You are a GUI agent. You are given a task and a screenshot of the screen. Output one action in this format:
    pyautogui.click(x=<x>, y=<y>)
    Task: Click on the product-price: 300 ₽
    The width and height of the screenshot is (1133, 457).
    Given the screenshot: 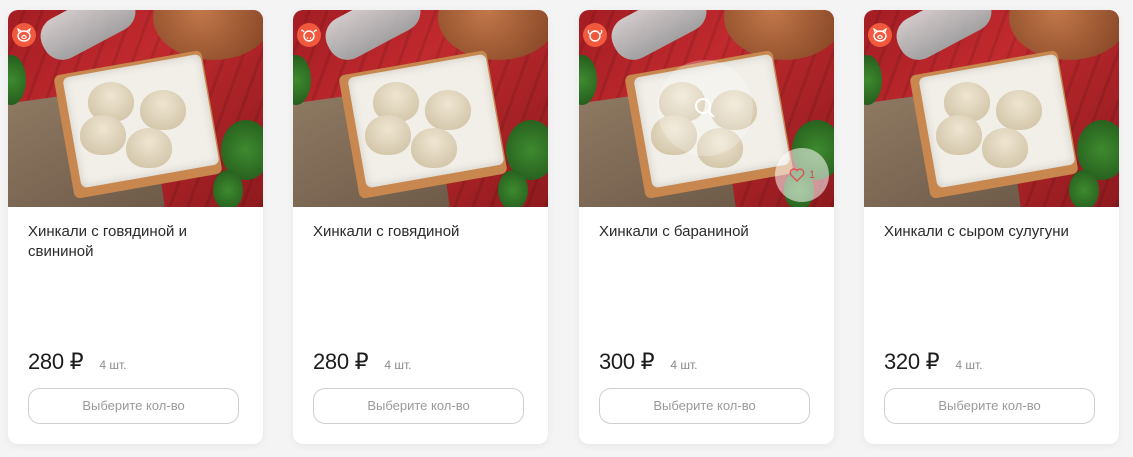 What is the action you would take?
    pyautogui.click(x=627, y=361)
    